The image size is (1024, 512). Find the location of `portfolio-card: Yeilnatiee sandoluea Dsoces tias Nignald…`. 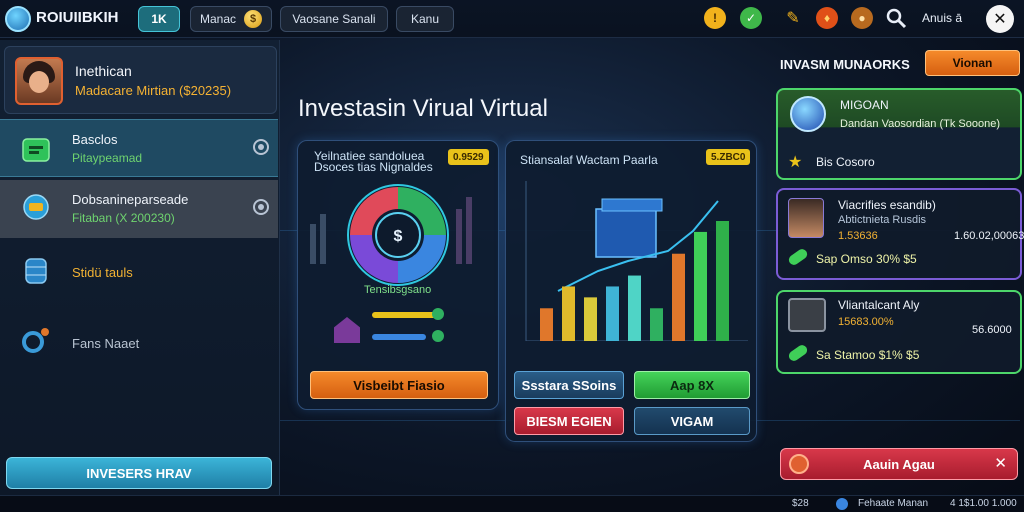

portfolio-card: Yeilnatiee sandoluea Dsoces tias Nignald… is located at coordinates (398, 275).